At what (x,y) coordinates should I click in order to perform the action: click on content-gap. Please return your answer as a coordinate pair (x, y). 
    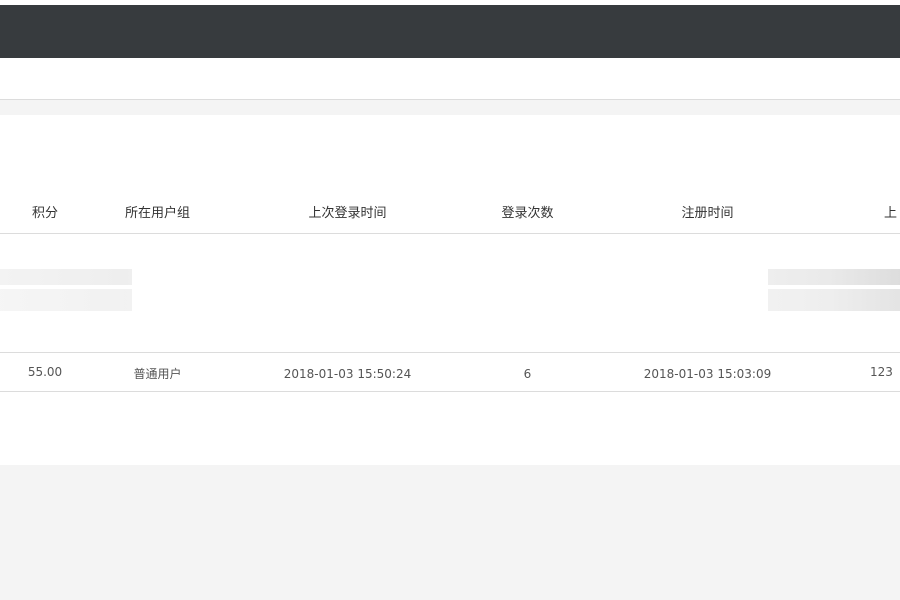
    Looking at the image, I should click on (450, 107).